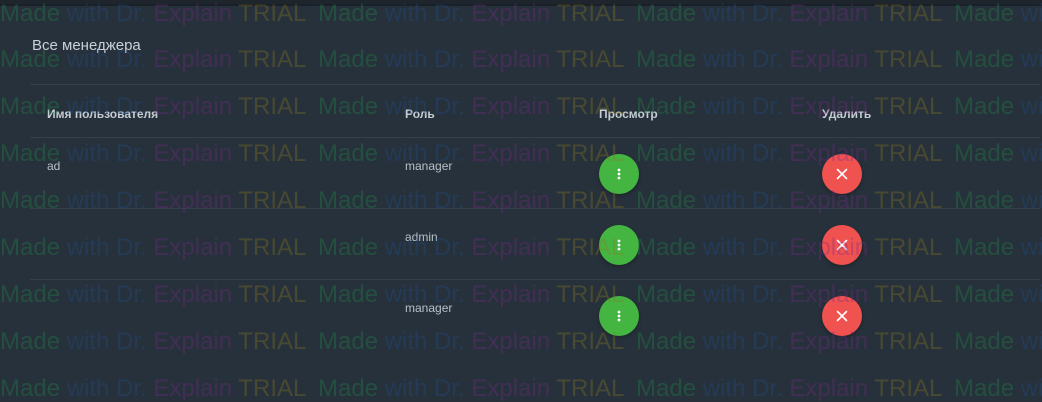 This screenshot has width=1042, height=402. Describe the element at coordinates (535, 110) in the screenshot. I see `table-header-row: Имя пользователя Роль Просмотр Удалить` at that location.